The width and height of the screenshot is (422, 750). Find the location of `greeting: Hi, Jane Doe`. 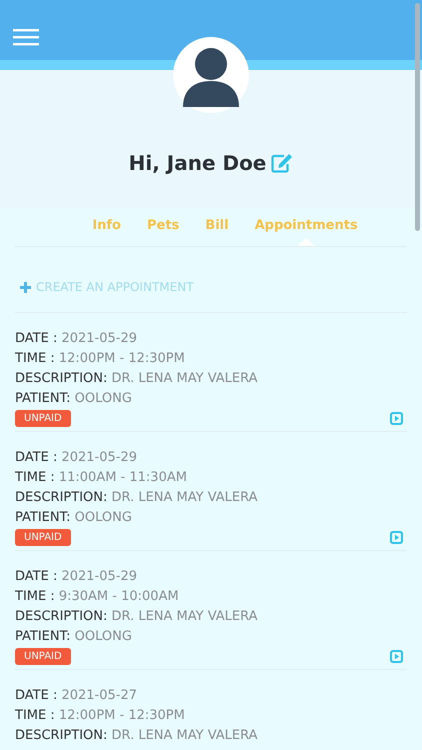

greeting: Hi, Jane Doe is located at coordinates (197, 163).